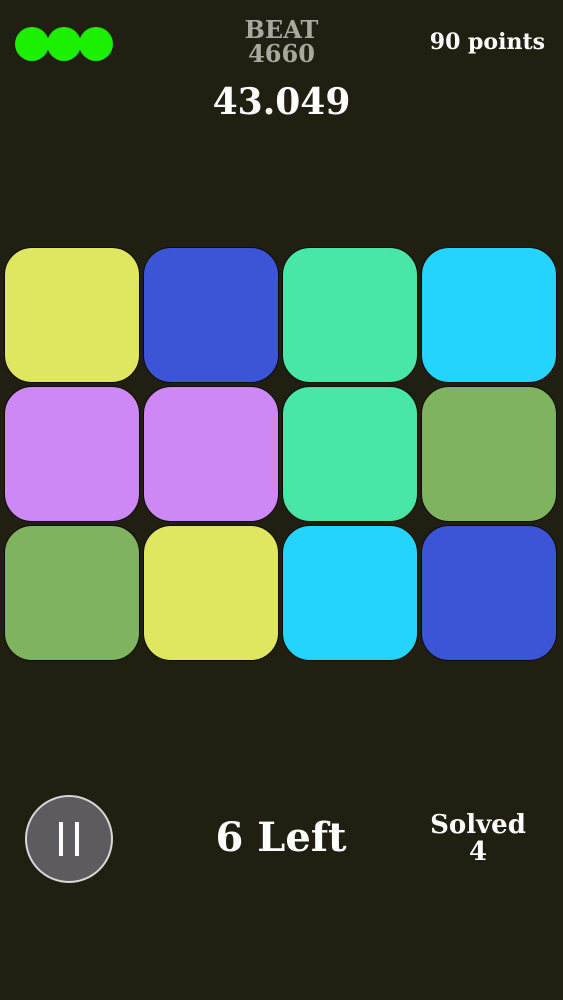 The image size is (563, 1000). I want to click on solved-counter: Solved 4, so click(478, 839).